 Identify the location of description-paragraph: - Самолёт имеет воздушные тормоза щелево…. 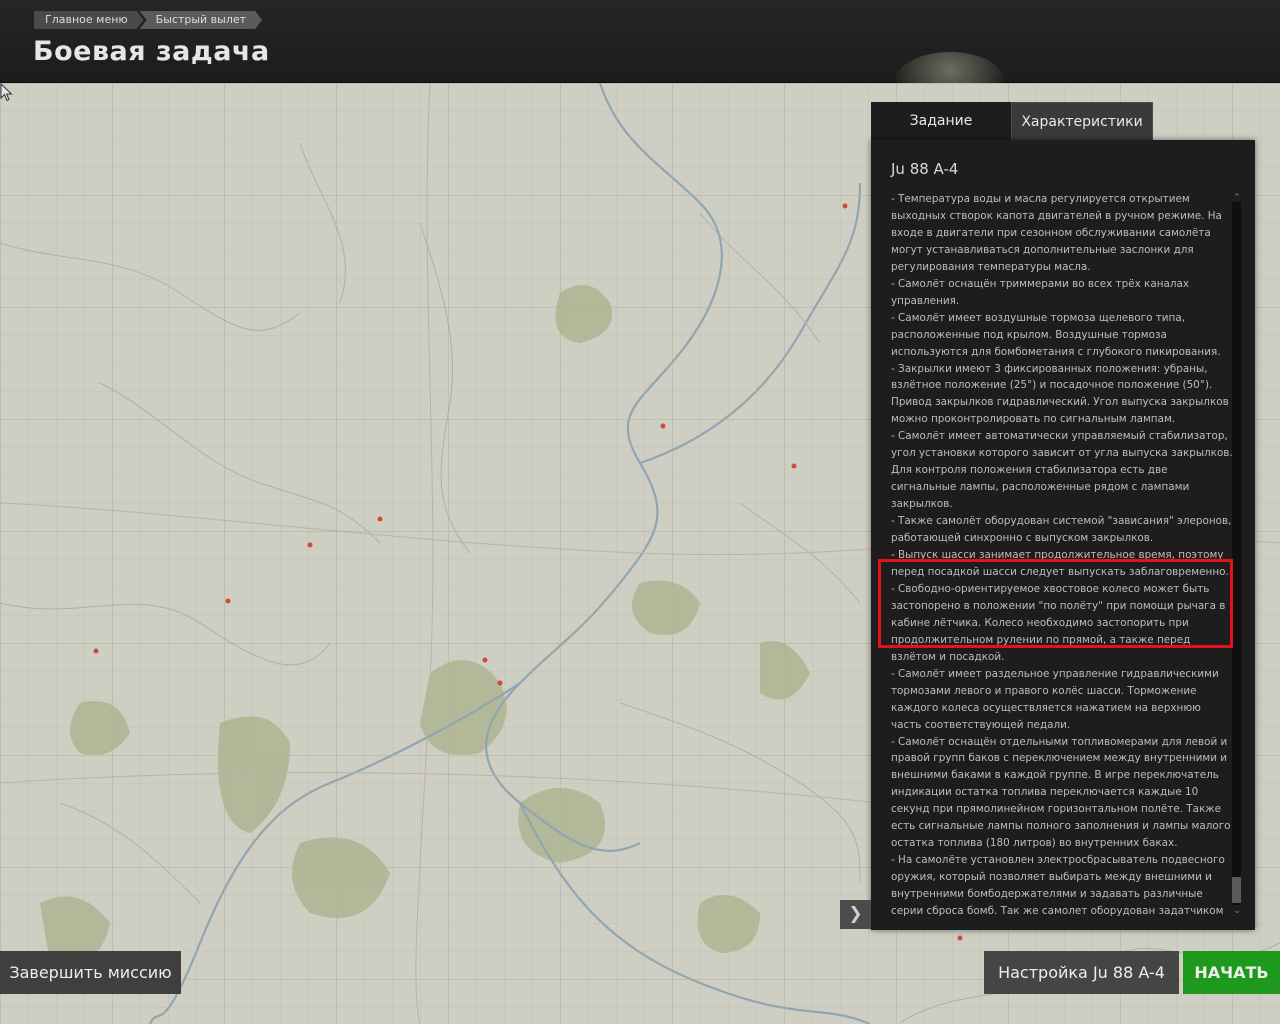
(1056, 334).